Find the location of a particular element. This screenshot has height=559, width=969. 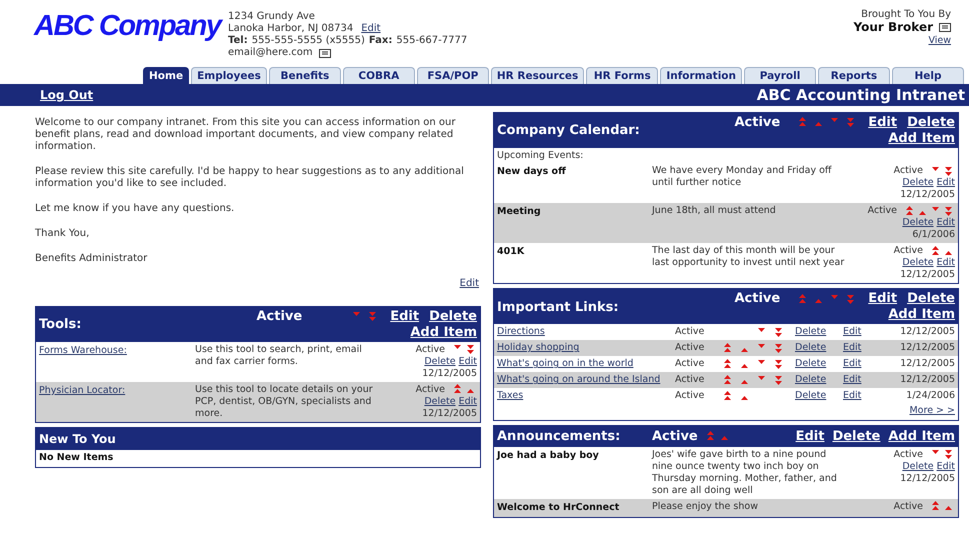

link-item: What's going on around the Island is located at coordinates (586, 380).